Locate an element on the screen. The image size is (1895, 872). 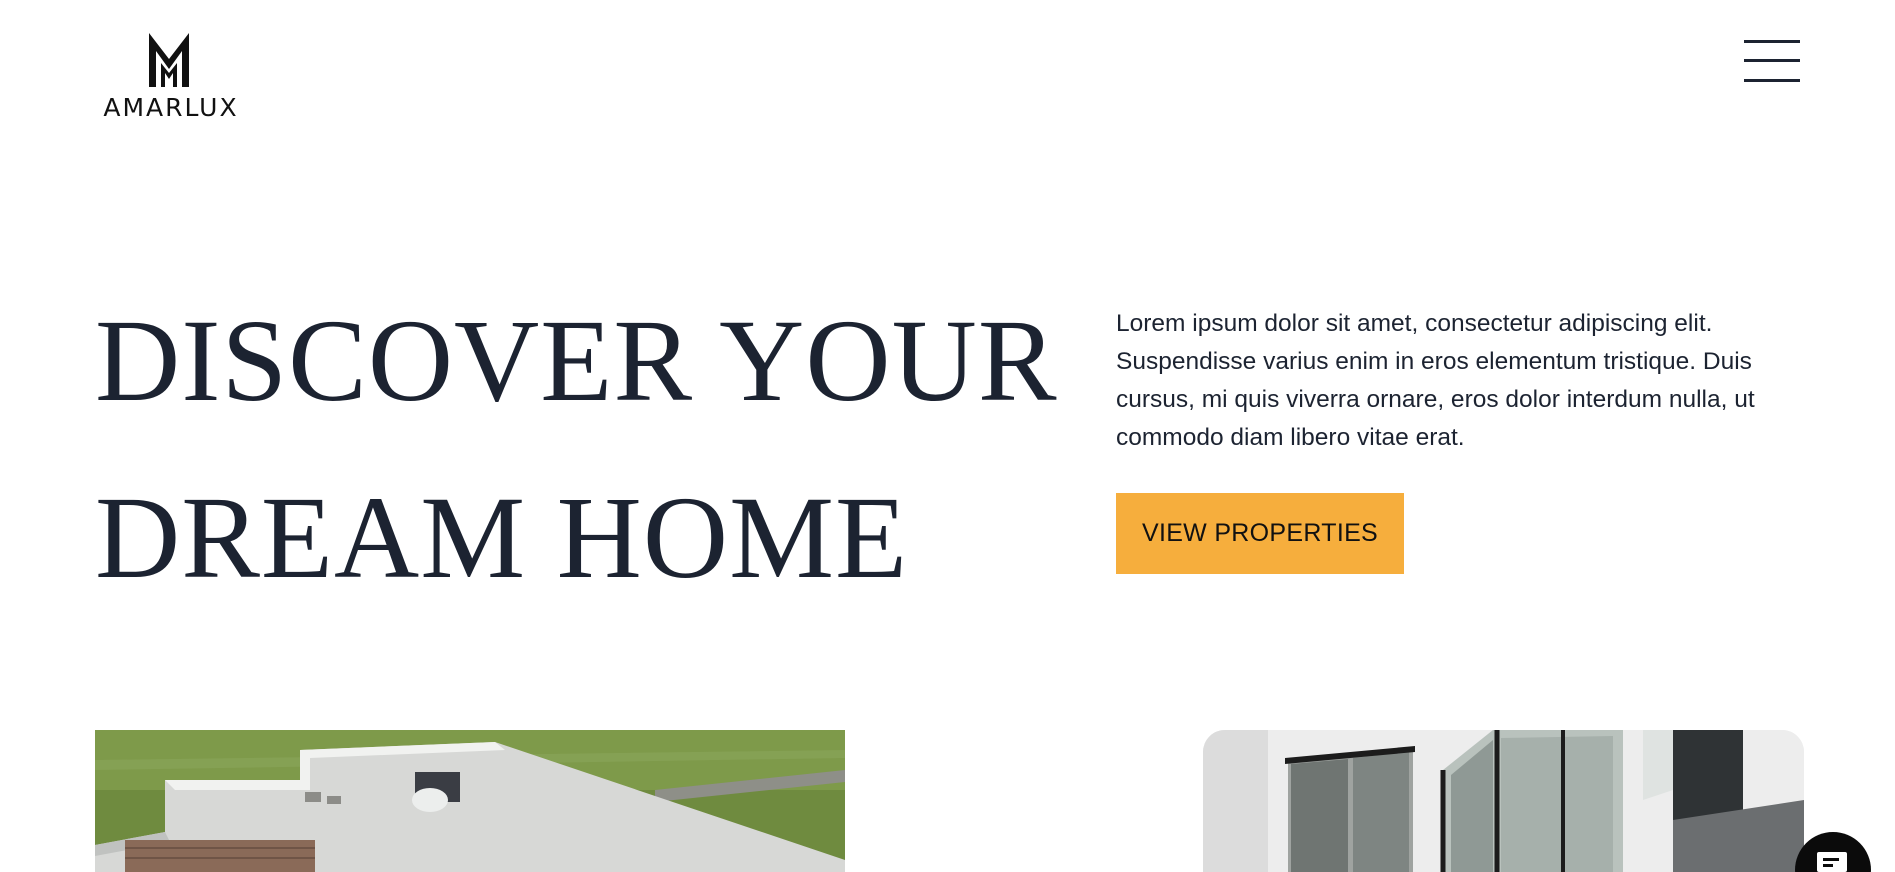
menu-bar-top is located at coordinates (1772, 41).